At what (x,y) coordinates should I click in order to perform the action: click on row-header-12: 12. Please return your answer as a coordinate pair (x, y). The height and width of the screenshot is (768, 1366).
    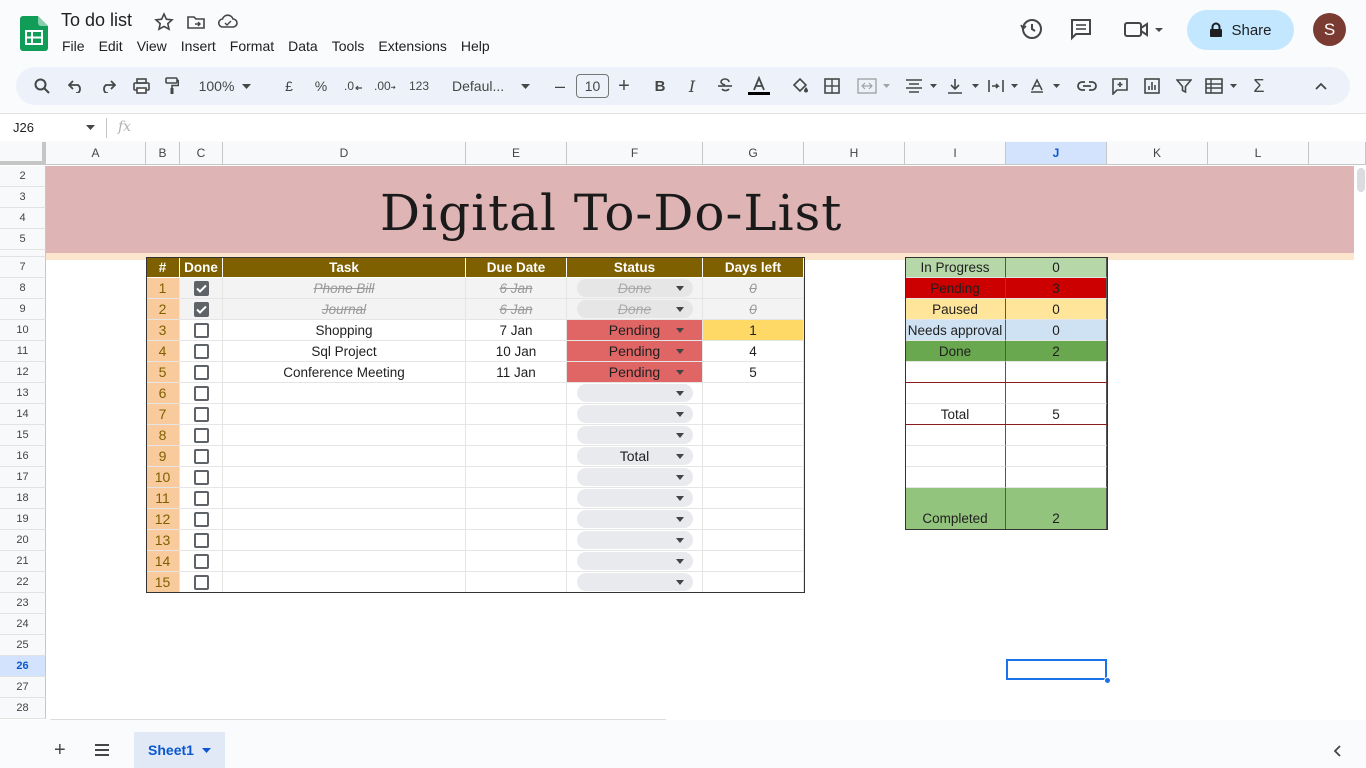
    Looking at the image, I should click on (23, 372).